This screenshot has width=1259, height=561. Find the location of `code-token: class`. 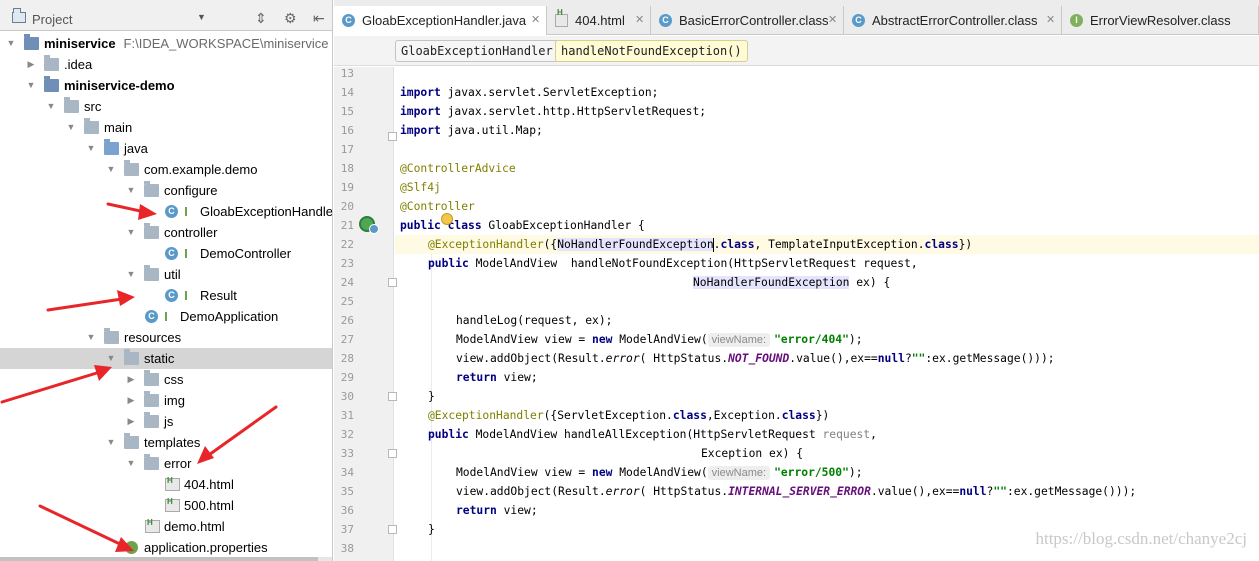

code-token: class is located at coordinates (798, 415).